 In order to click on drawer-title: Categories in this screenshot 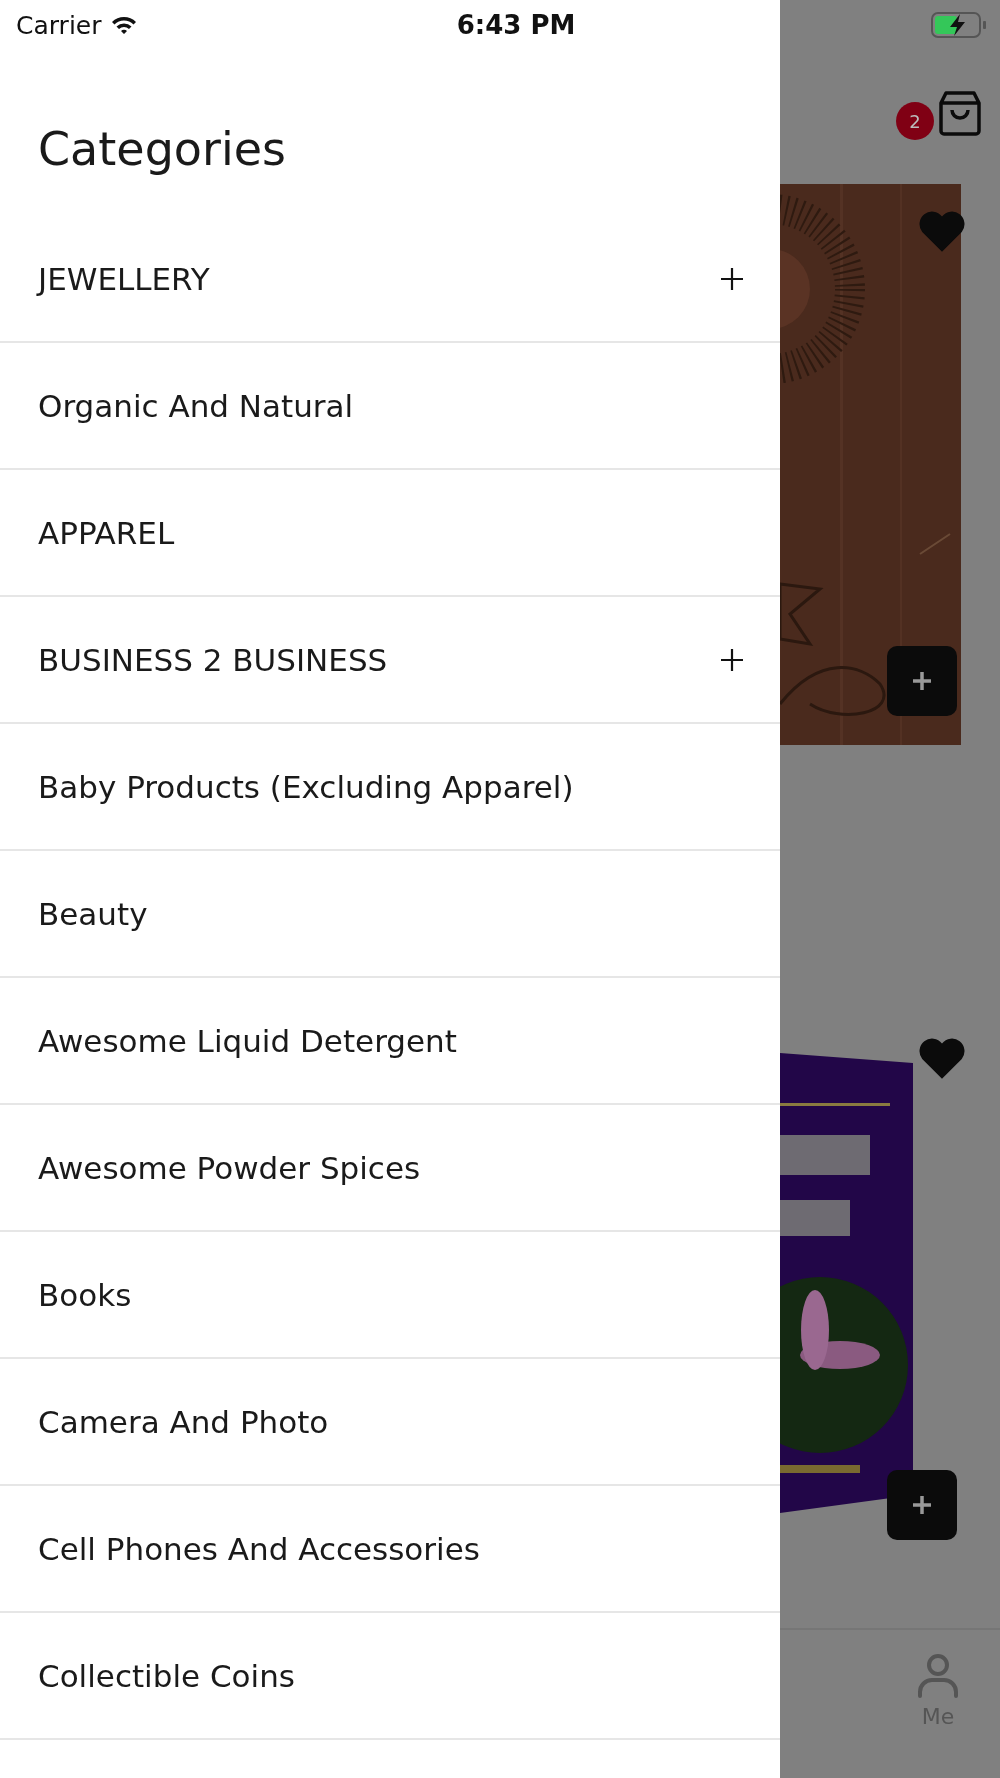, I will do `click(162, 150)`.